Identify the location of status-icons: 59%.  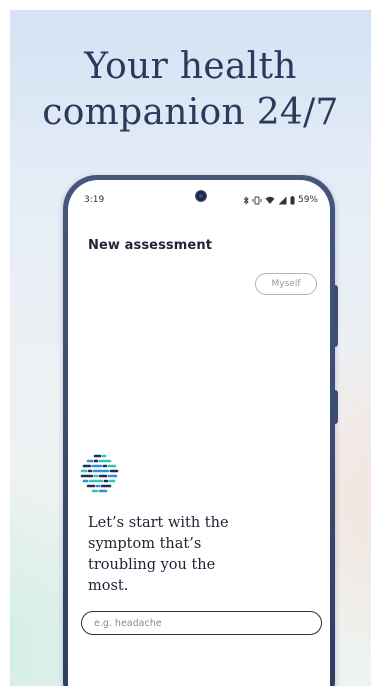
(280, 200).